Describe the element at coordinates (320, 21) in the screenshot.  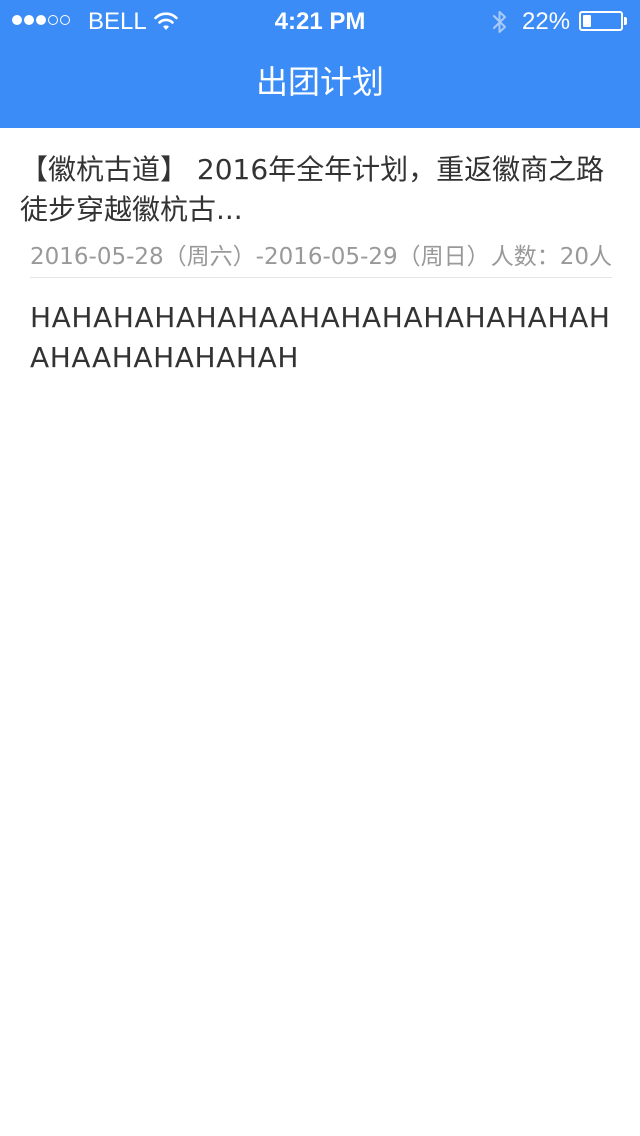
I see `status-bar: BELL 4:21 PM 22%` at that location.